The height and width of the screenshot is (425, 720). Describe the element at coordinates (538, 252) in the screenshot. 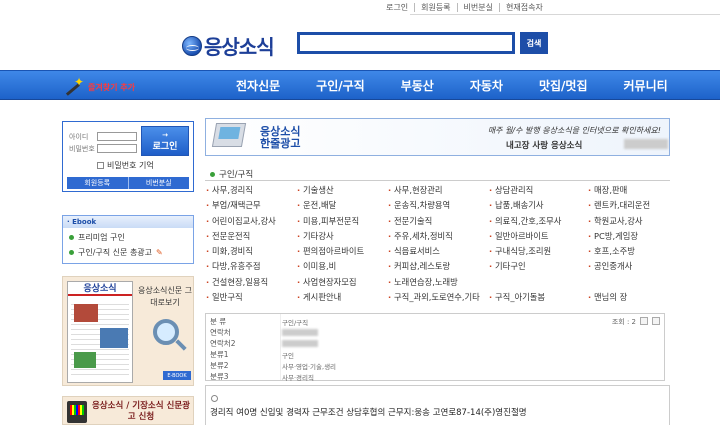

I see `category-link: 구내식당,조리원` at that location.